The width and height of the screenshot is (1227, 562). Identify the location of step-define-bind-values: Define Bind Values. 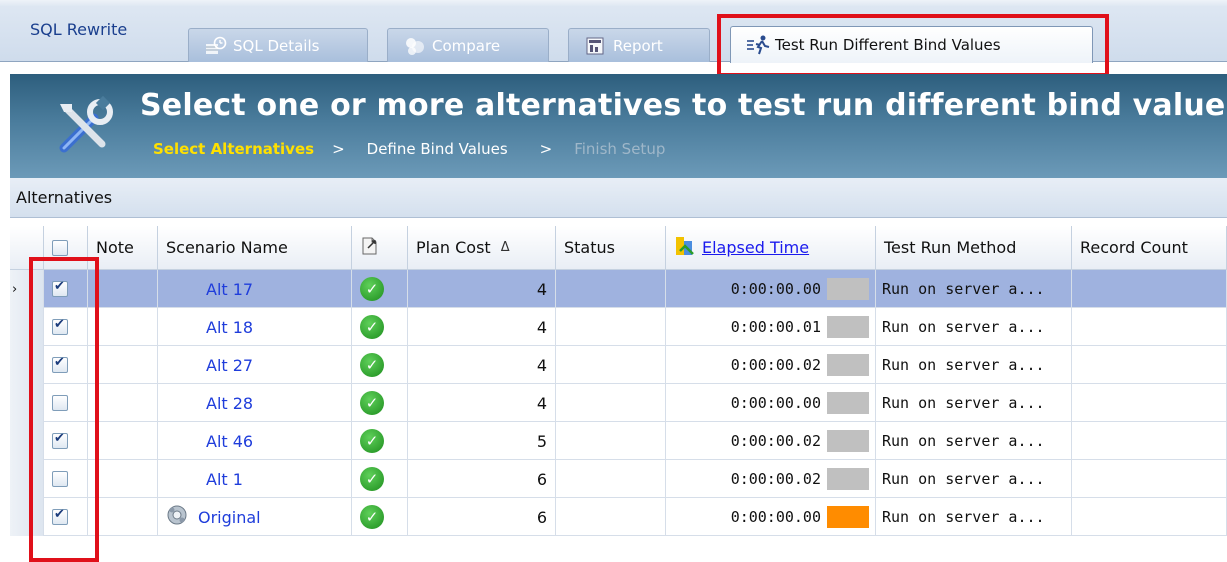
(437, 149).